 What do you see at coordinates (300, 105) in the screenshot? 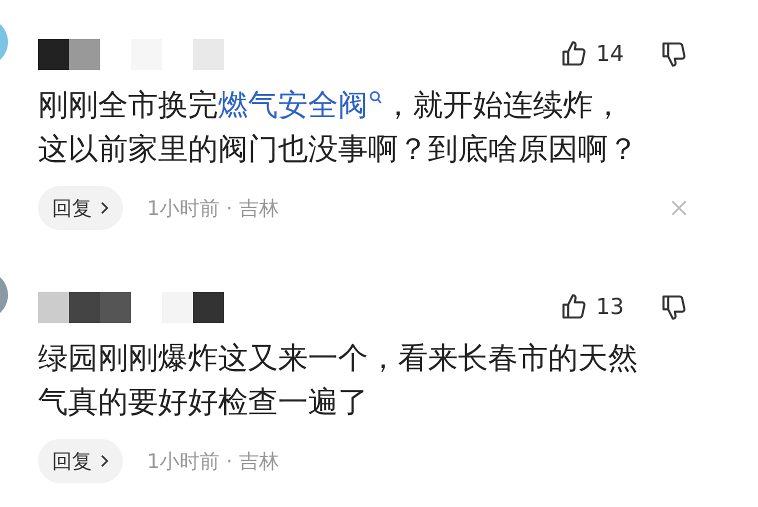
I see `search-link: 燃气安全阀` at bounding box center [300, 105].